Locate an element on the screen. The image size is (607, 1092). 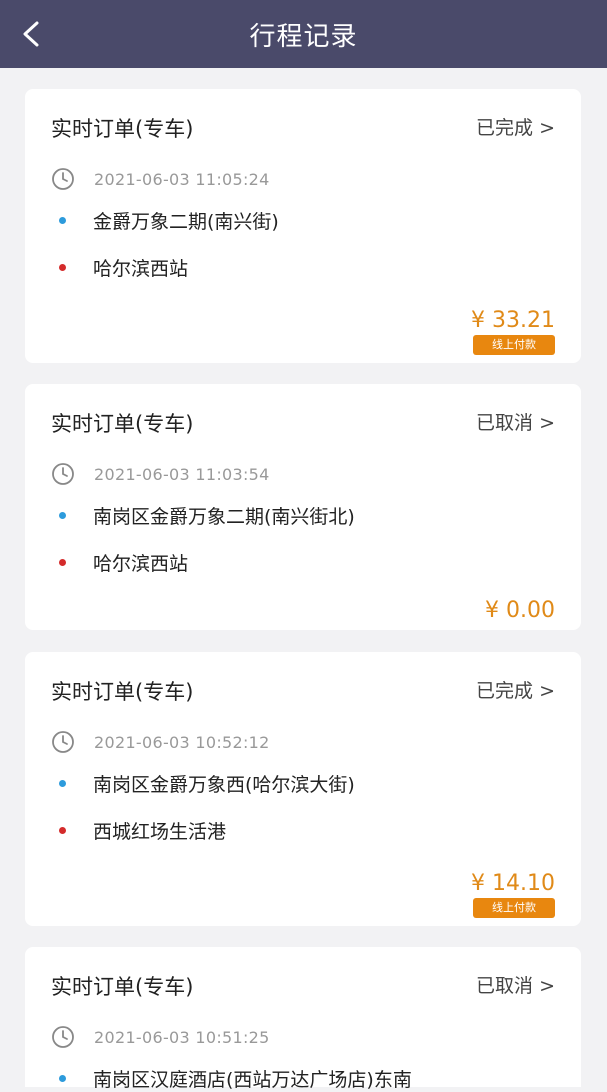
start-location: 金爵万象二期(南兴街) is located at coordinates (186, 222).